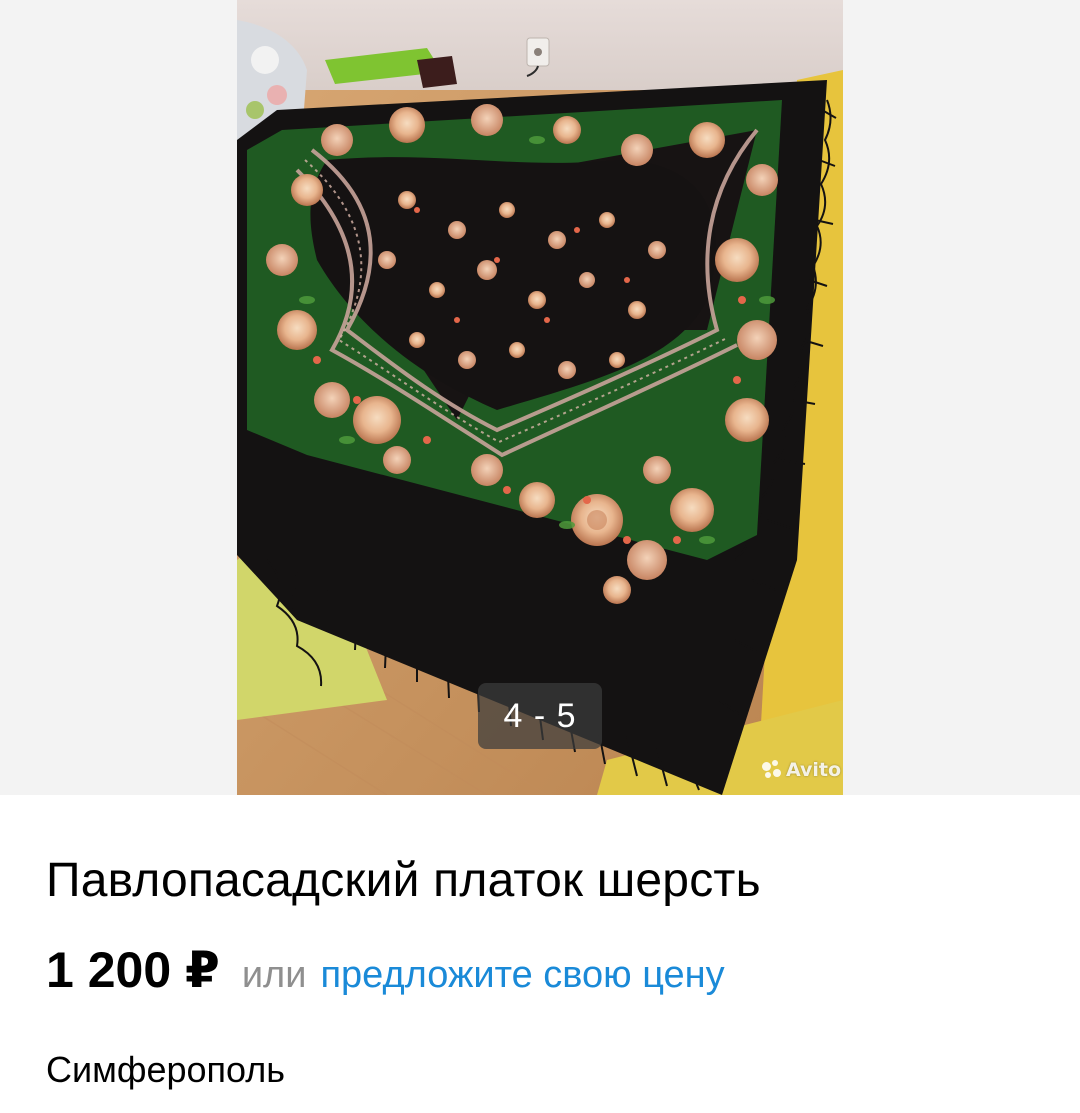 The height and width of the screenshot is (1113, 1080). What do you see at coordinates (772, 770) in the screenshot?
I see `avito-logo-icon` at bounding box center [772, 770].